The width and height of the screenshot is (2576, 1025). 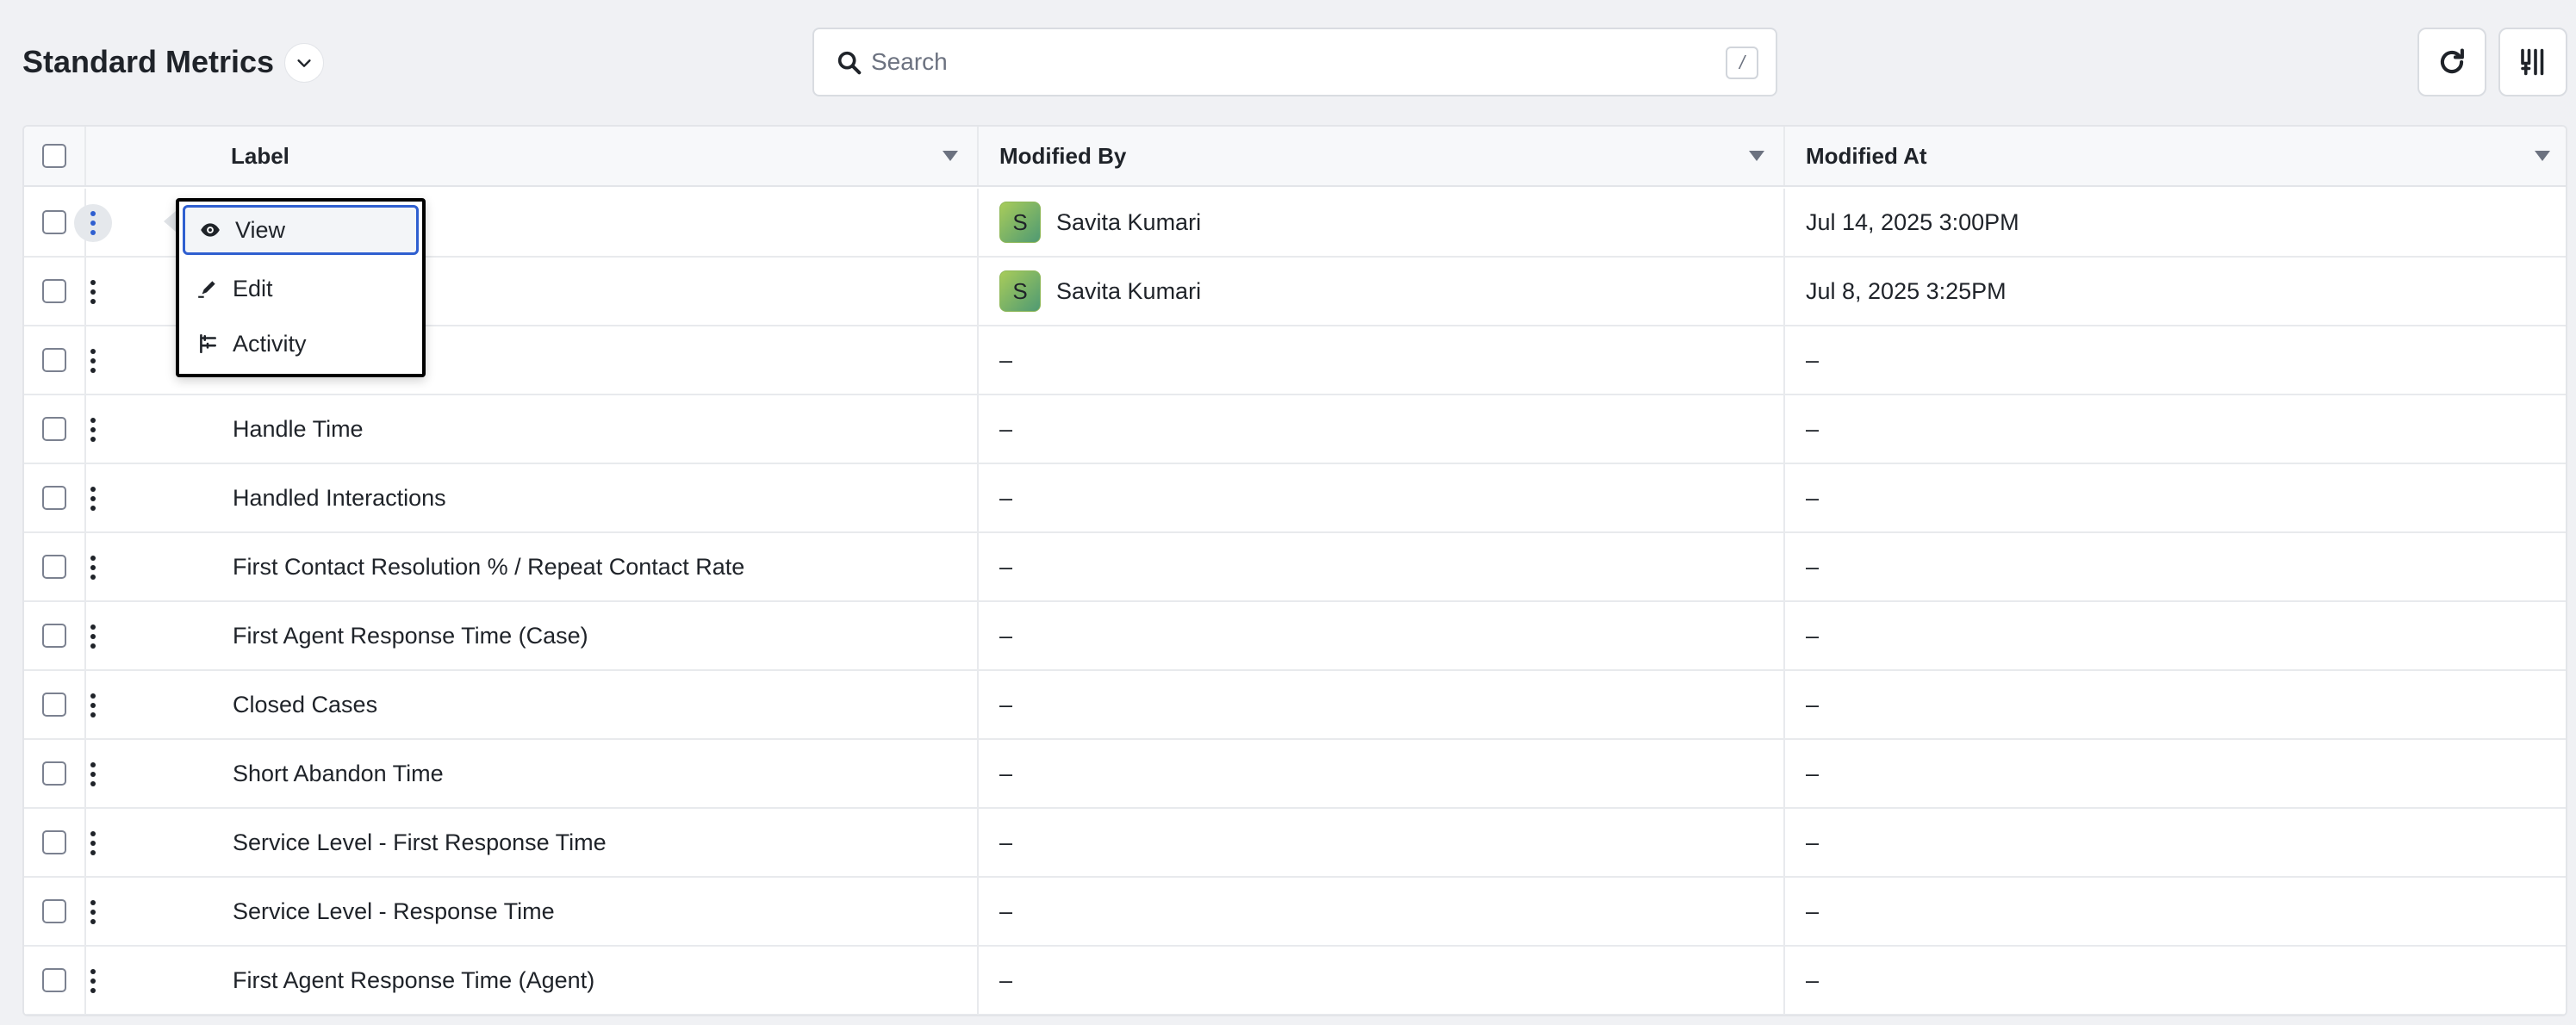 What do you see at coordinates (340, 497) in the screenshot?
I see `label-text: Handled Interactions` at bounding box center [340, 497].